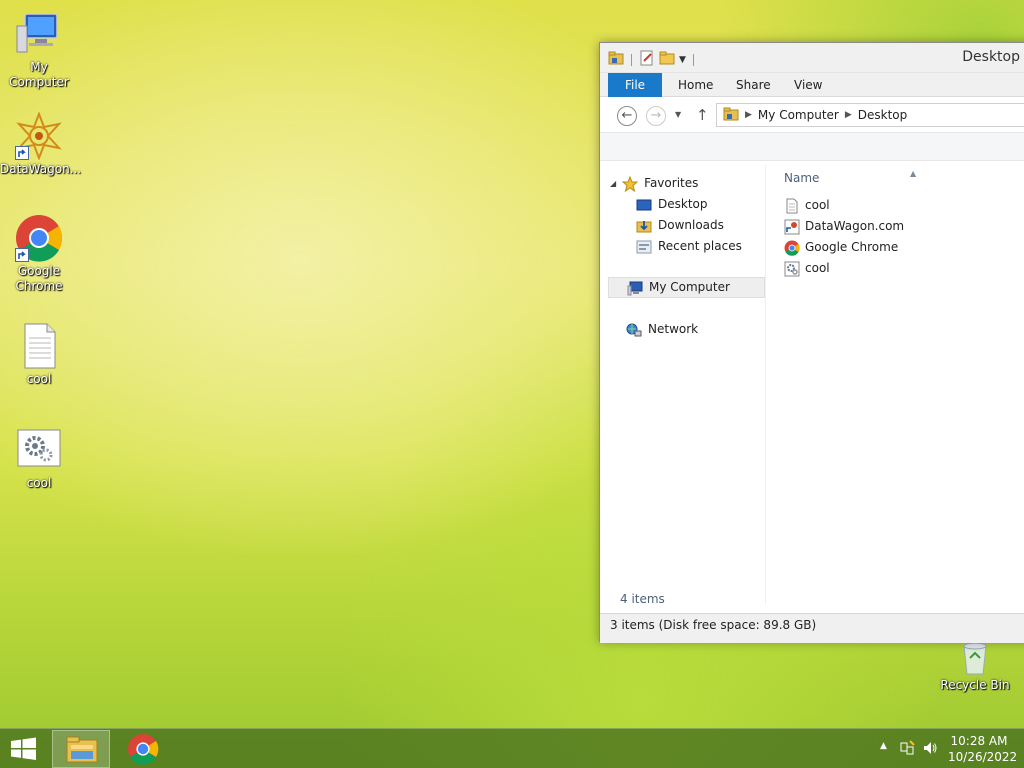 The image size is (1024, 768). I want to click on desktop-icon-google-chrome: Google Chrome, so click(39, 254).